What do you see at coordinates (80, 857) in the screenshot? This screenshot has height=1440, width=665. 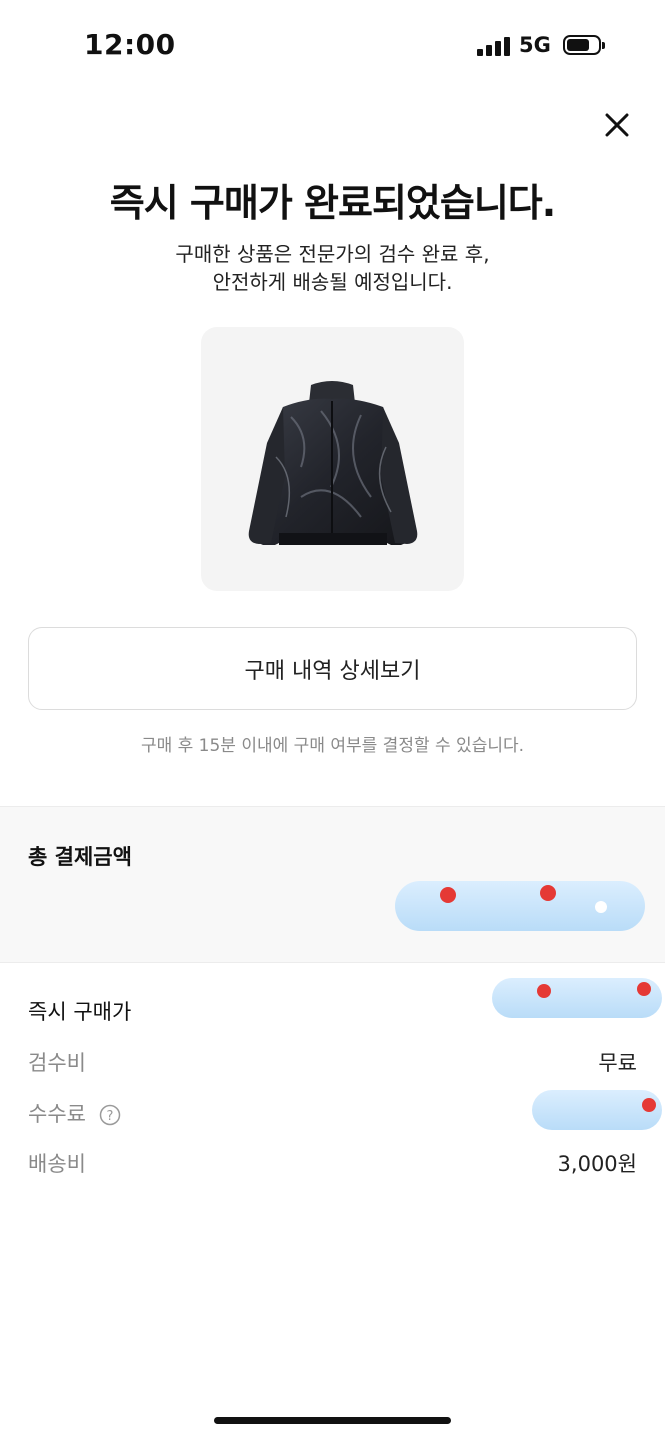 I see `total-payment-label: 총 결제금액` at bounding box center [80, 857].